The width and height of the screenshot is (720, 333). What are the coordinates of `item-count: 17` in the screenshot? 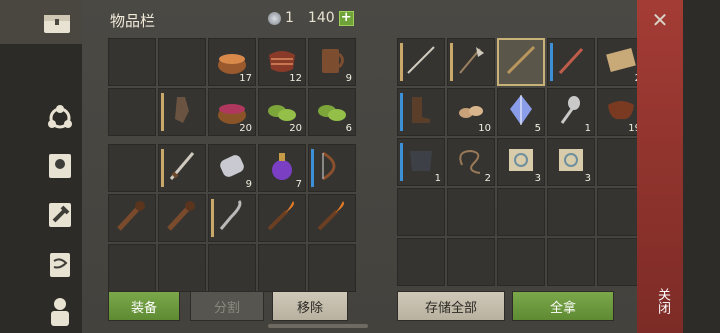 It's located at (245, 78).